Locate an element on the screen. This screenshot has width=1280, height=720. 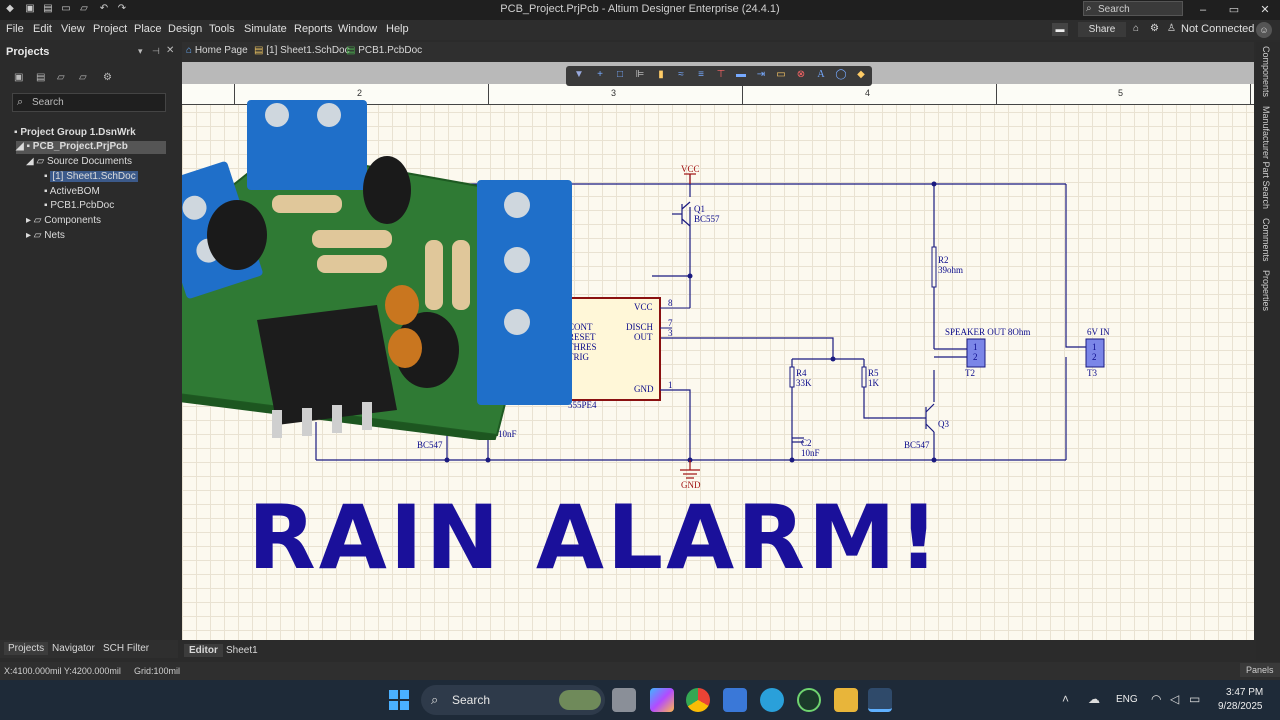
tree-item-project-group: ▪ Project Group 1.DsnWrk is located at coordinates (75, 132).